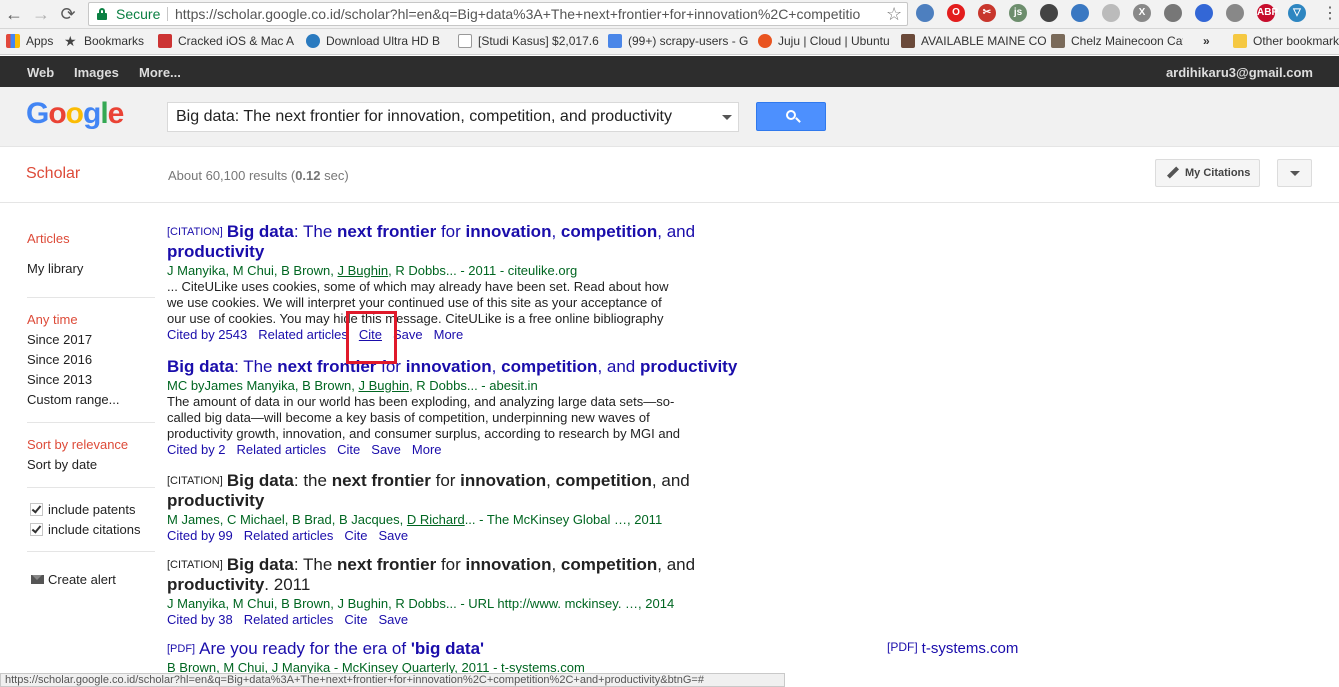 The width and height of the screenshot is (1339, 687). Describe the element at coordinates (1049, 13) in the screenshot. I see `dark-extension-icon` at that location.